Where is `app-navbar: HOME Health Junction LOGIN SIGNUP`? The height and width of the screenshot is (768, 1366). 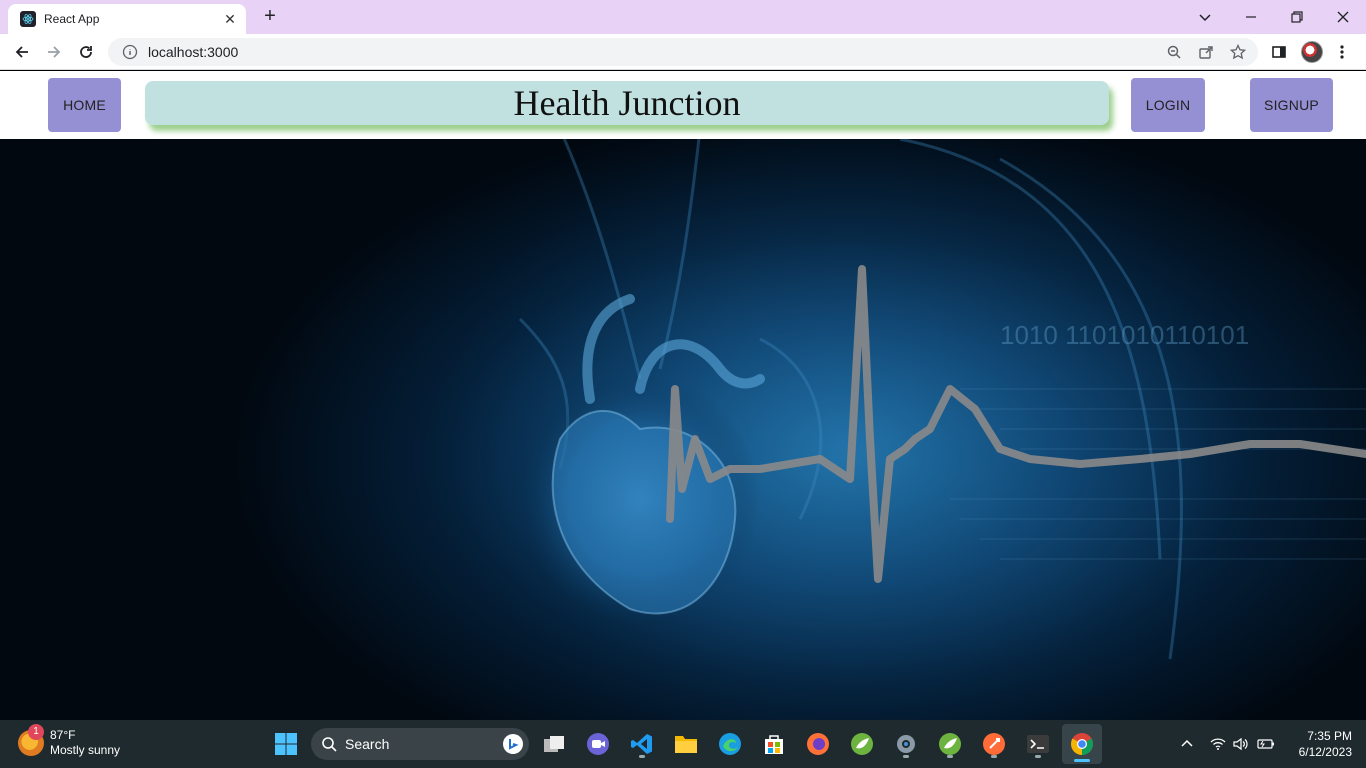
app-navbar: HOME Health Junction LOGIN SIGNUP is located at coordinates (683, 105).